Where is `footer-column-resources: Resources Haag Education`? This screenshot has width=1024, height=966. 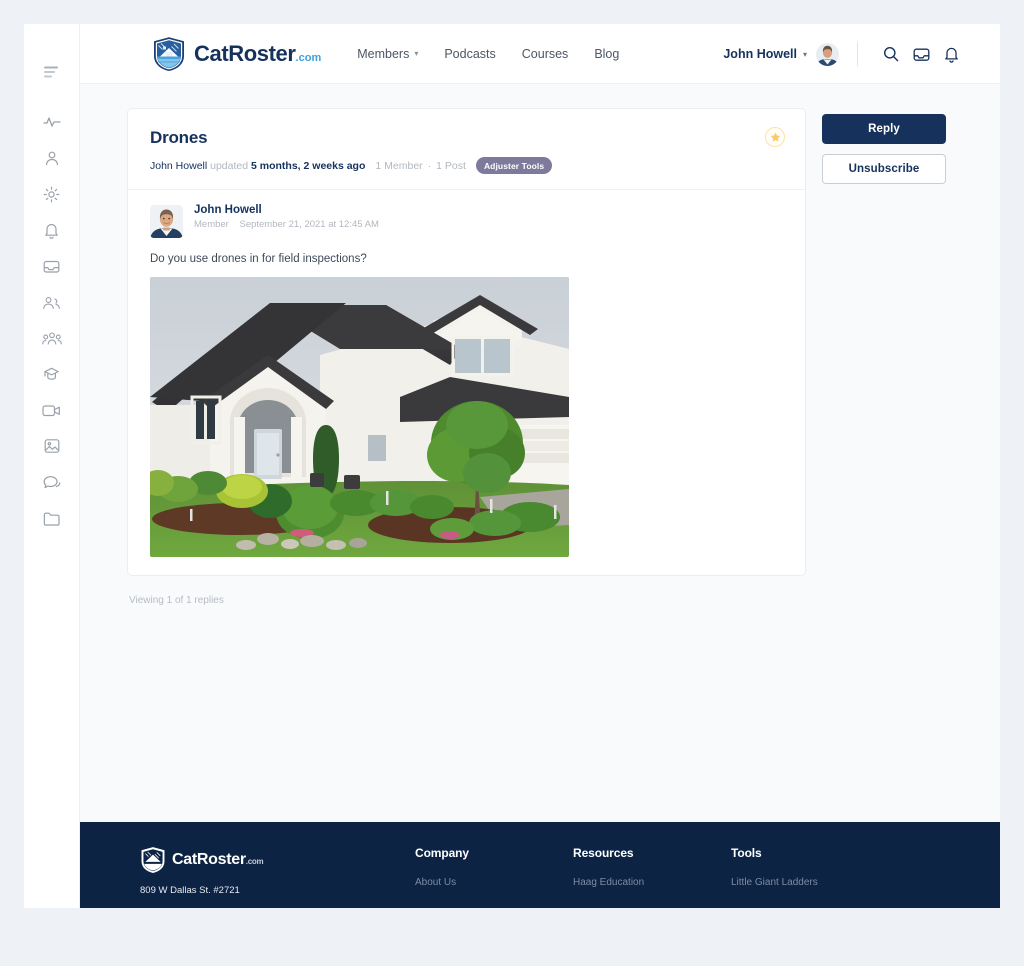 footer-column-resources: Resources Haag Education is located at coordinates (652, 877).